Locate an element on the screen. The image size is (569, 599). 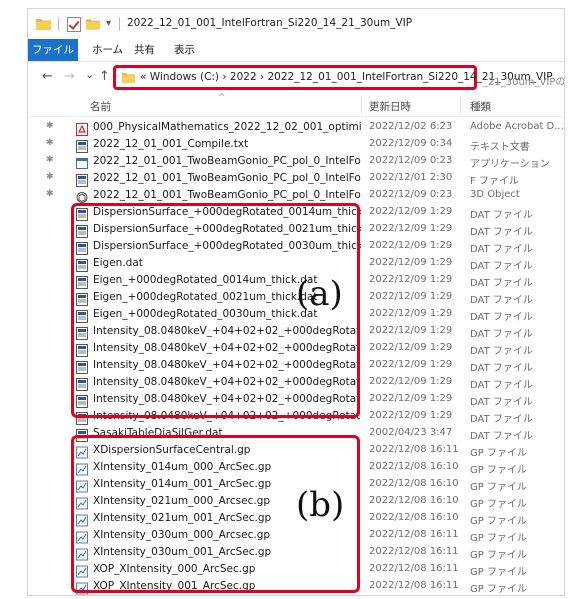
file-date: 2022/12/02 6:23 is located at coordinates (411, 126).